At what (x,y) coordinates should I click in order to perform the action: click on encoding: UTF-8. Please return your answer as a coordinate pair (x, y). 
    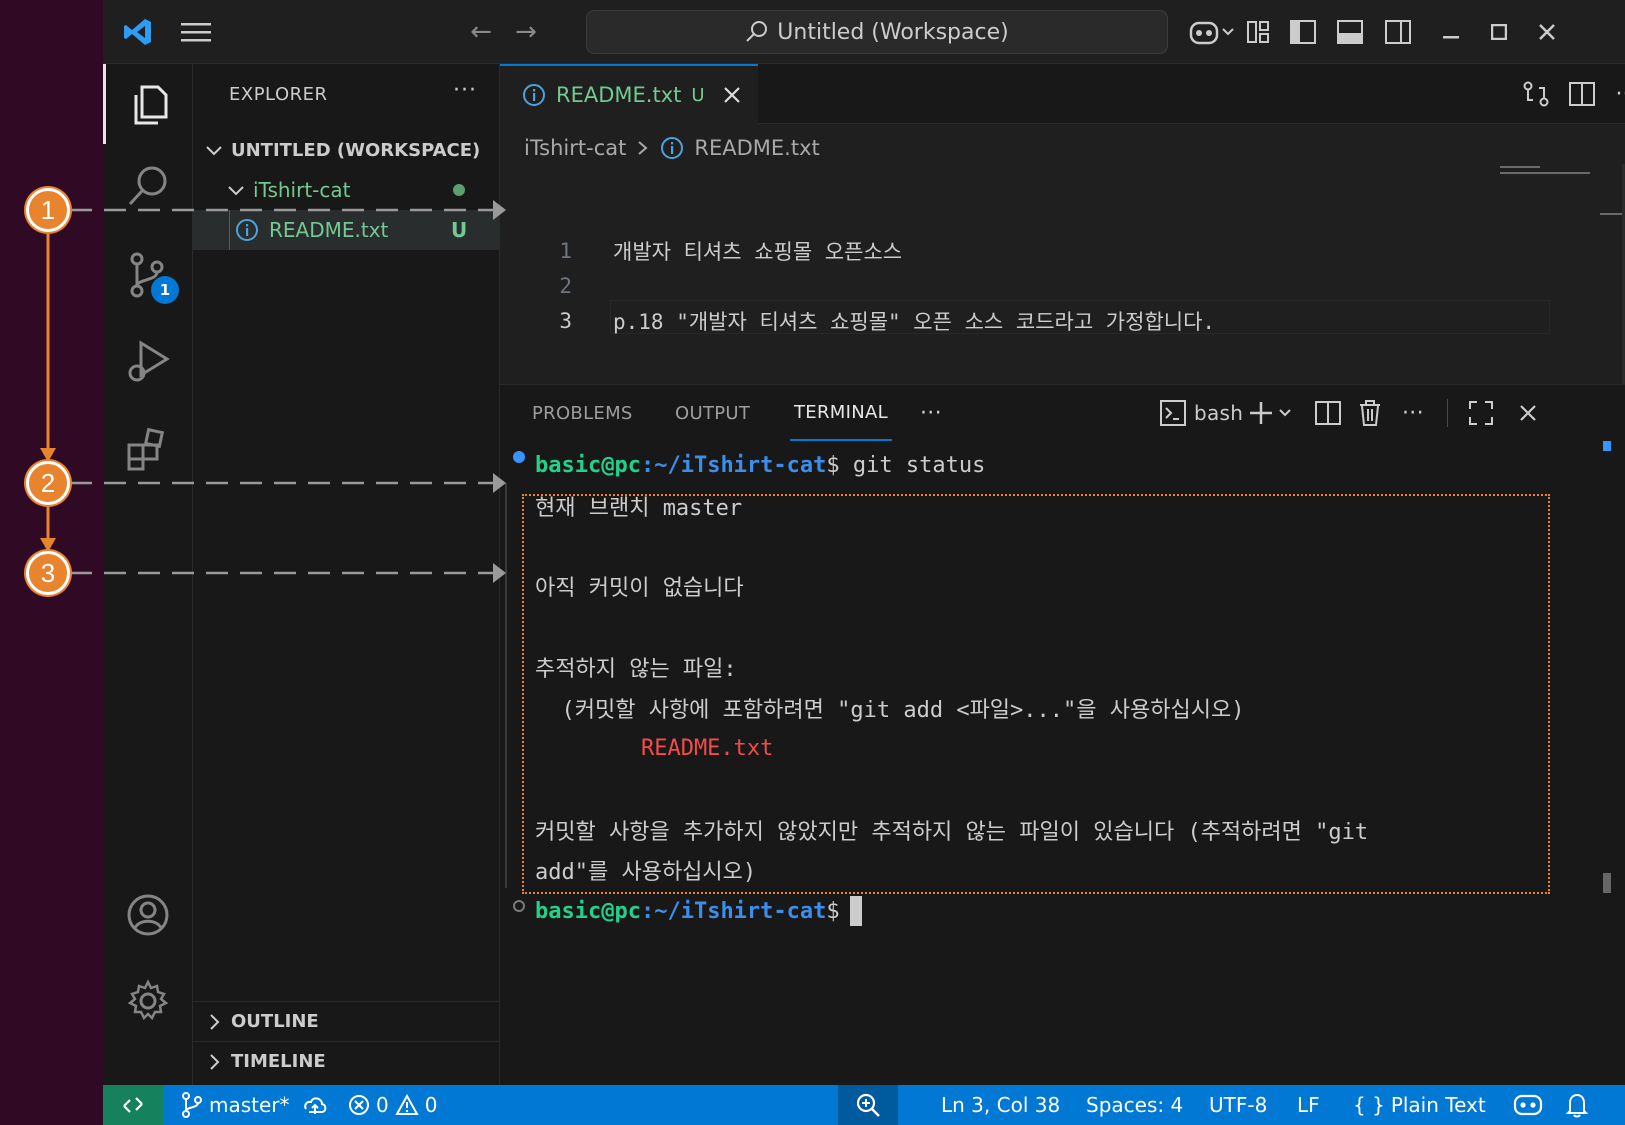
    Looking at the image, I should click on (1238, 1105).